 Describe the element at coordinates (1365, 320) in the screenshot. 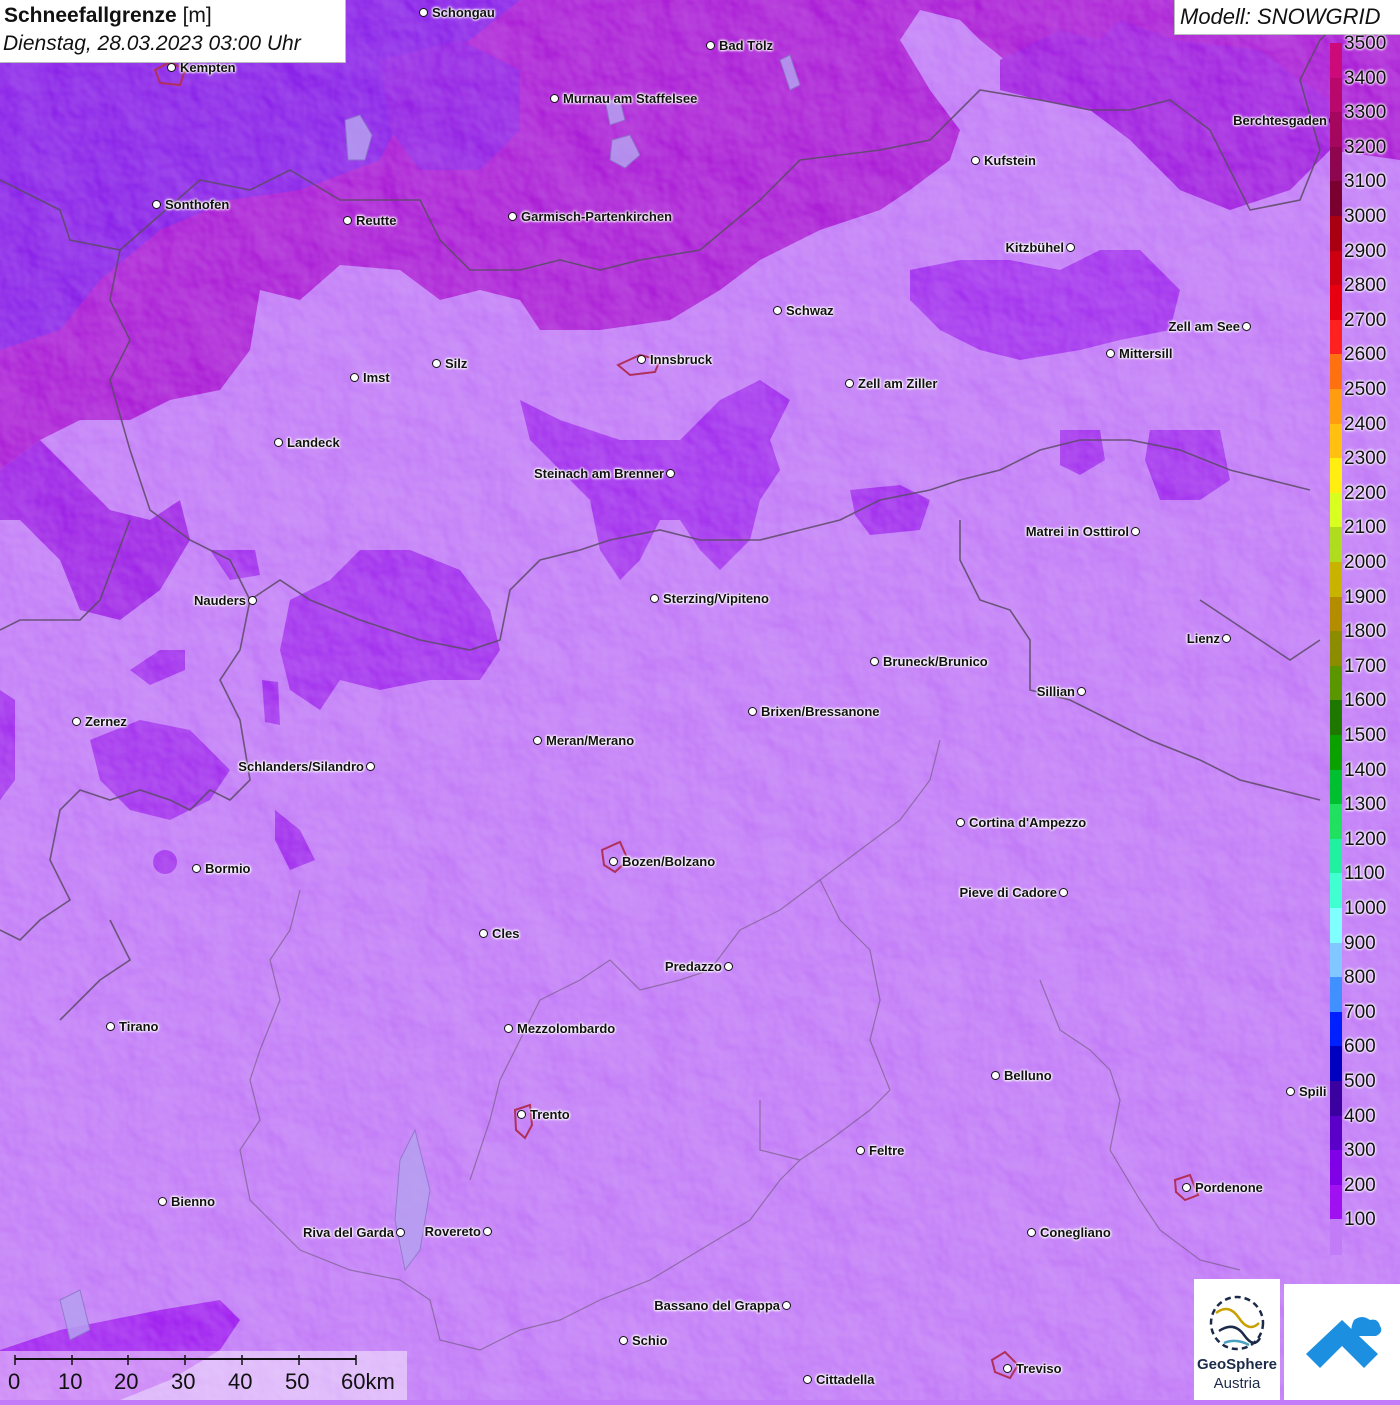

I see `legend-tick-label: 2700` at that location.